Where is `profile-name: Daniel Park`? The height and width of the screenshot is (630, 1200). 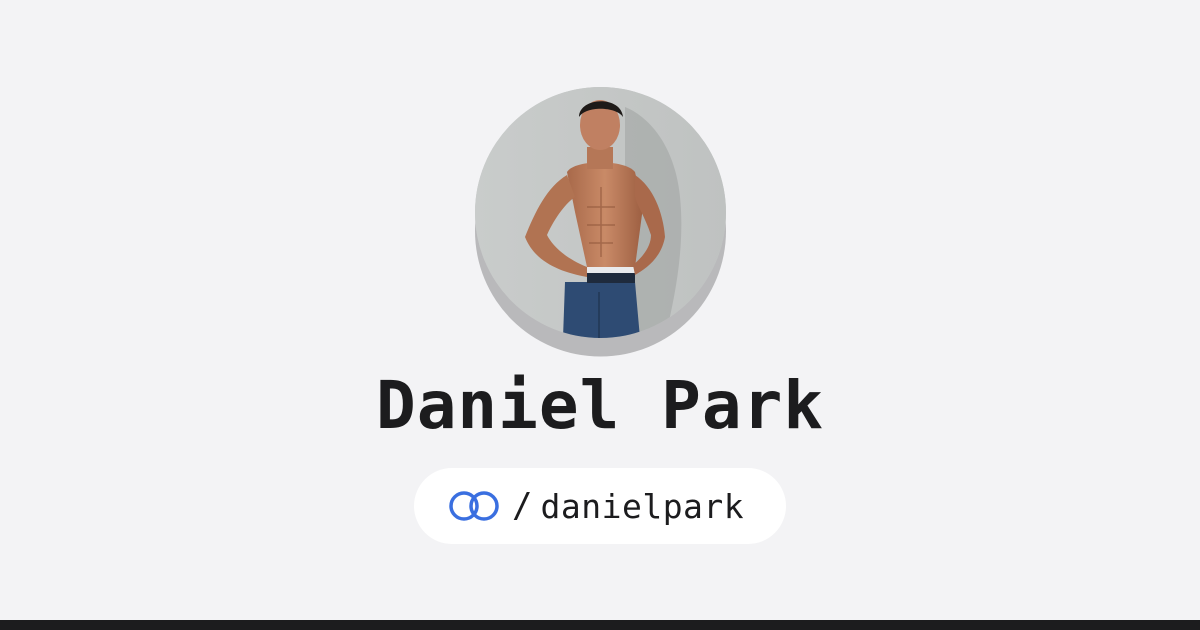 profile-name: Daniel Park is located at coordinates (600, 405).